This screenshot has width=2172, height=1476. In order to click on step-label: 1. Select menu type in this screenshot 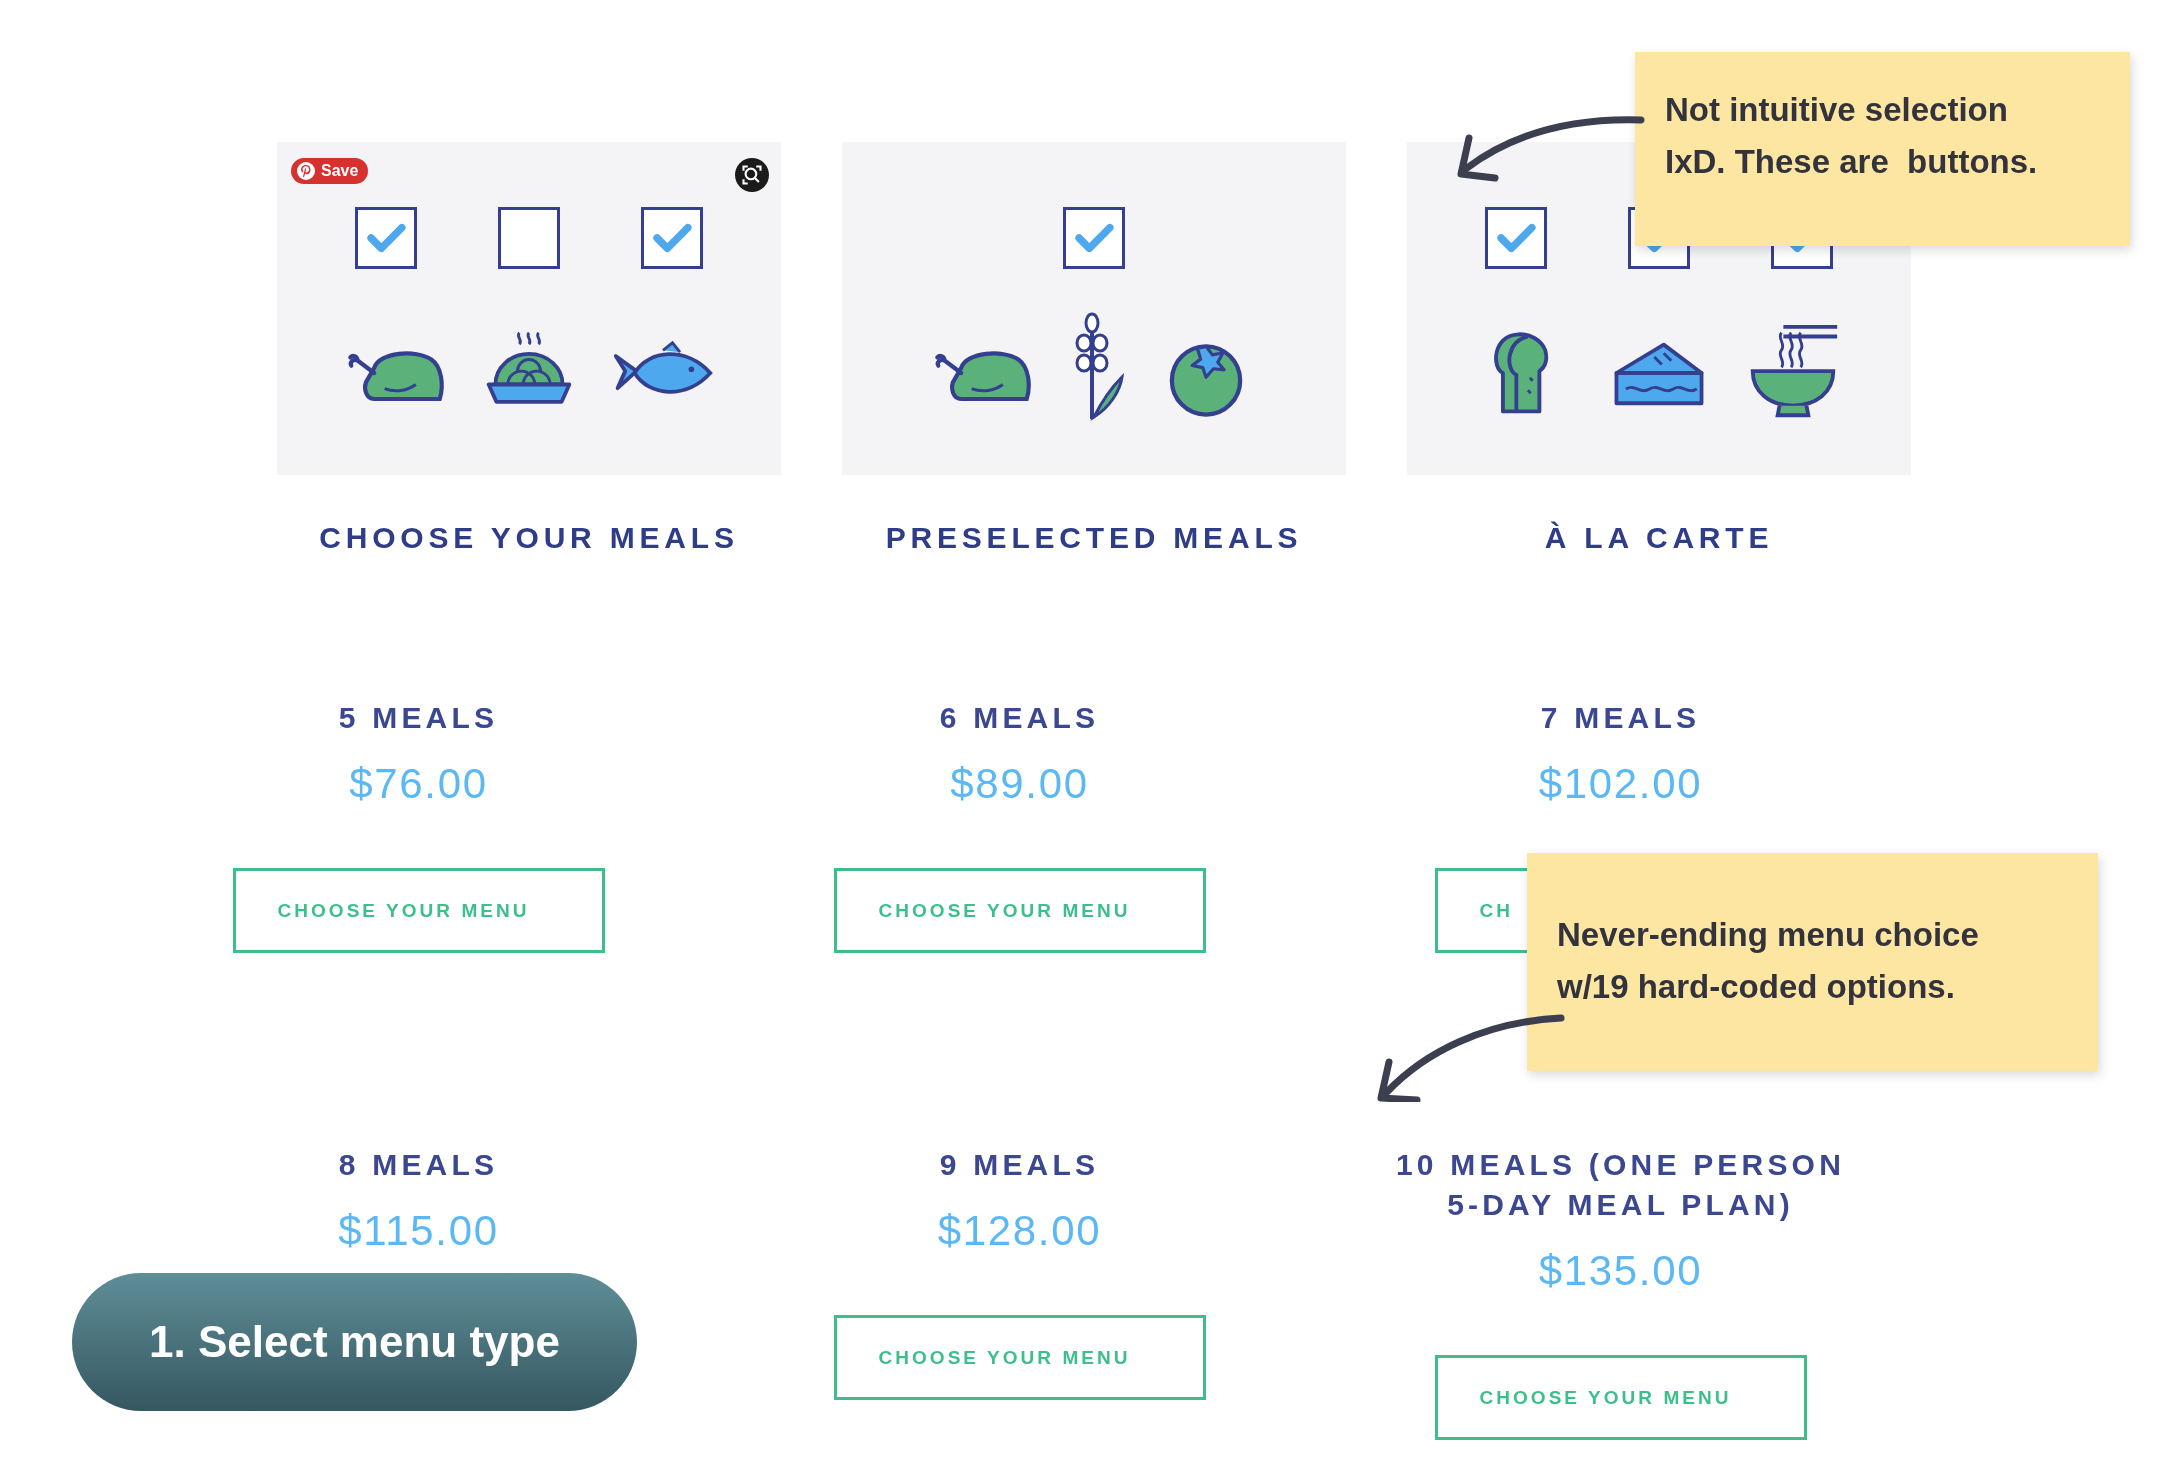, I will do `click(354, 1342)`.